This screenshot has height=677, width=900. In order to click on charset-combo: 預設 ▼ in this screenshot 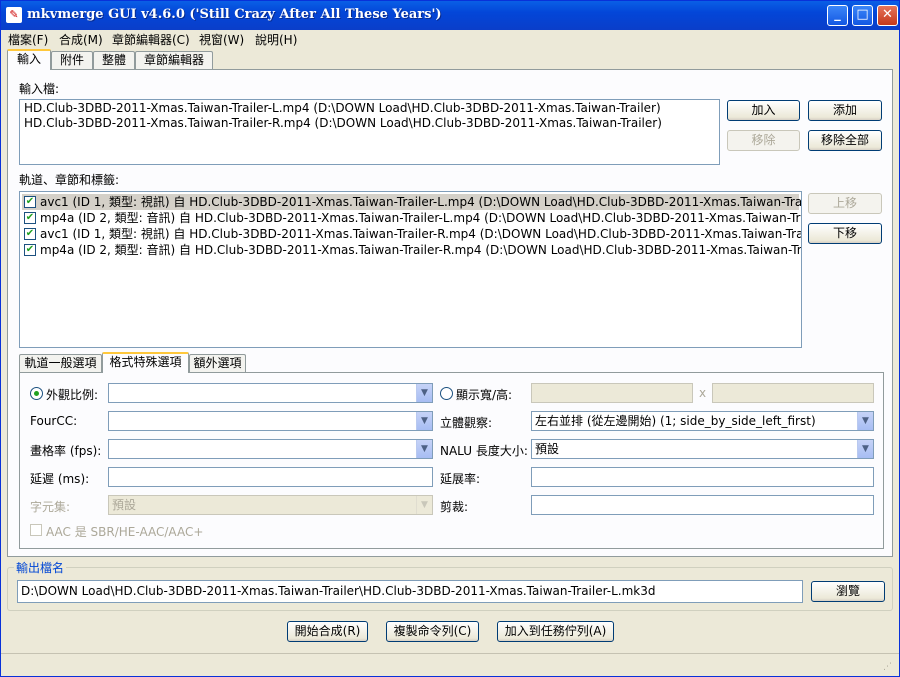, I will do `click(270, 505)`.